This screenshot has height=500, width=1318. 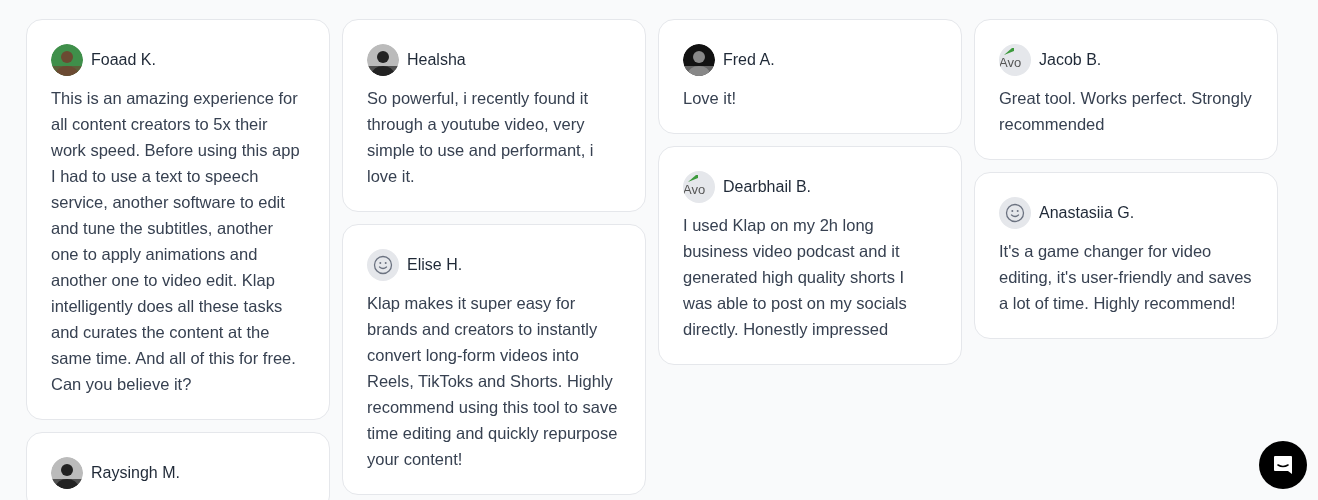 I want to click on review-text: So powerful, i recently found it through a youtube video, very simple to use and performant, i love it., so click(x=481, y=137).